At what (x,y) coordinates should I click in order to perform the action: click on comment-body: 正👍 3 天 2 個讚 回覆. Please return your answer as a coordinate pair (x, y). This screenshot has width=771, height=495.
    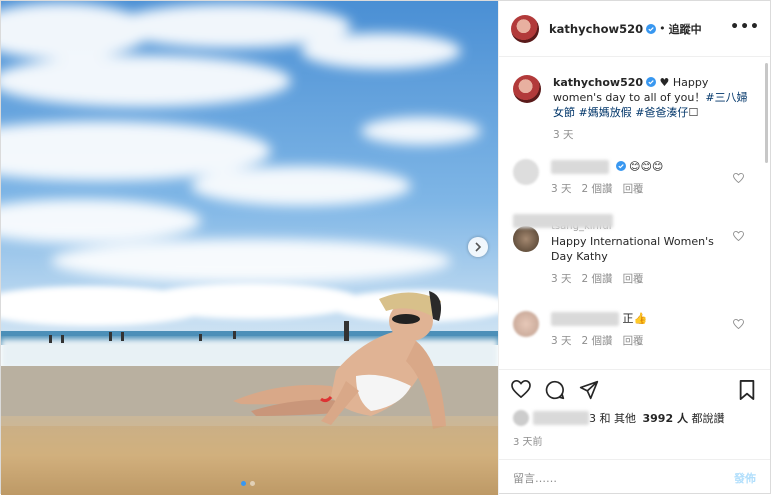
    Looking at the image, I should click on (643, 330).